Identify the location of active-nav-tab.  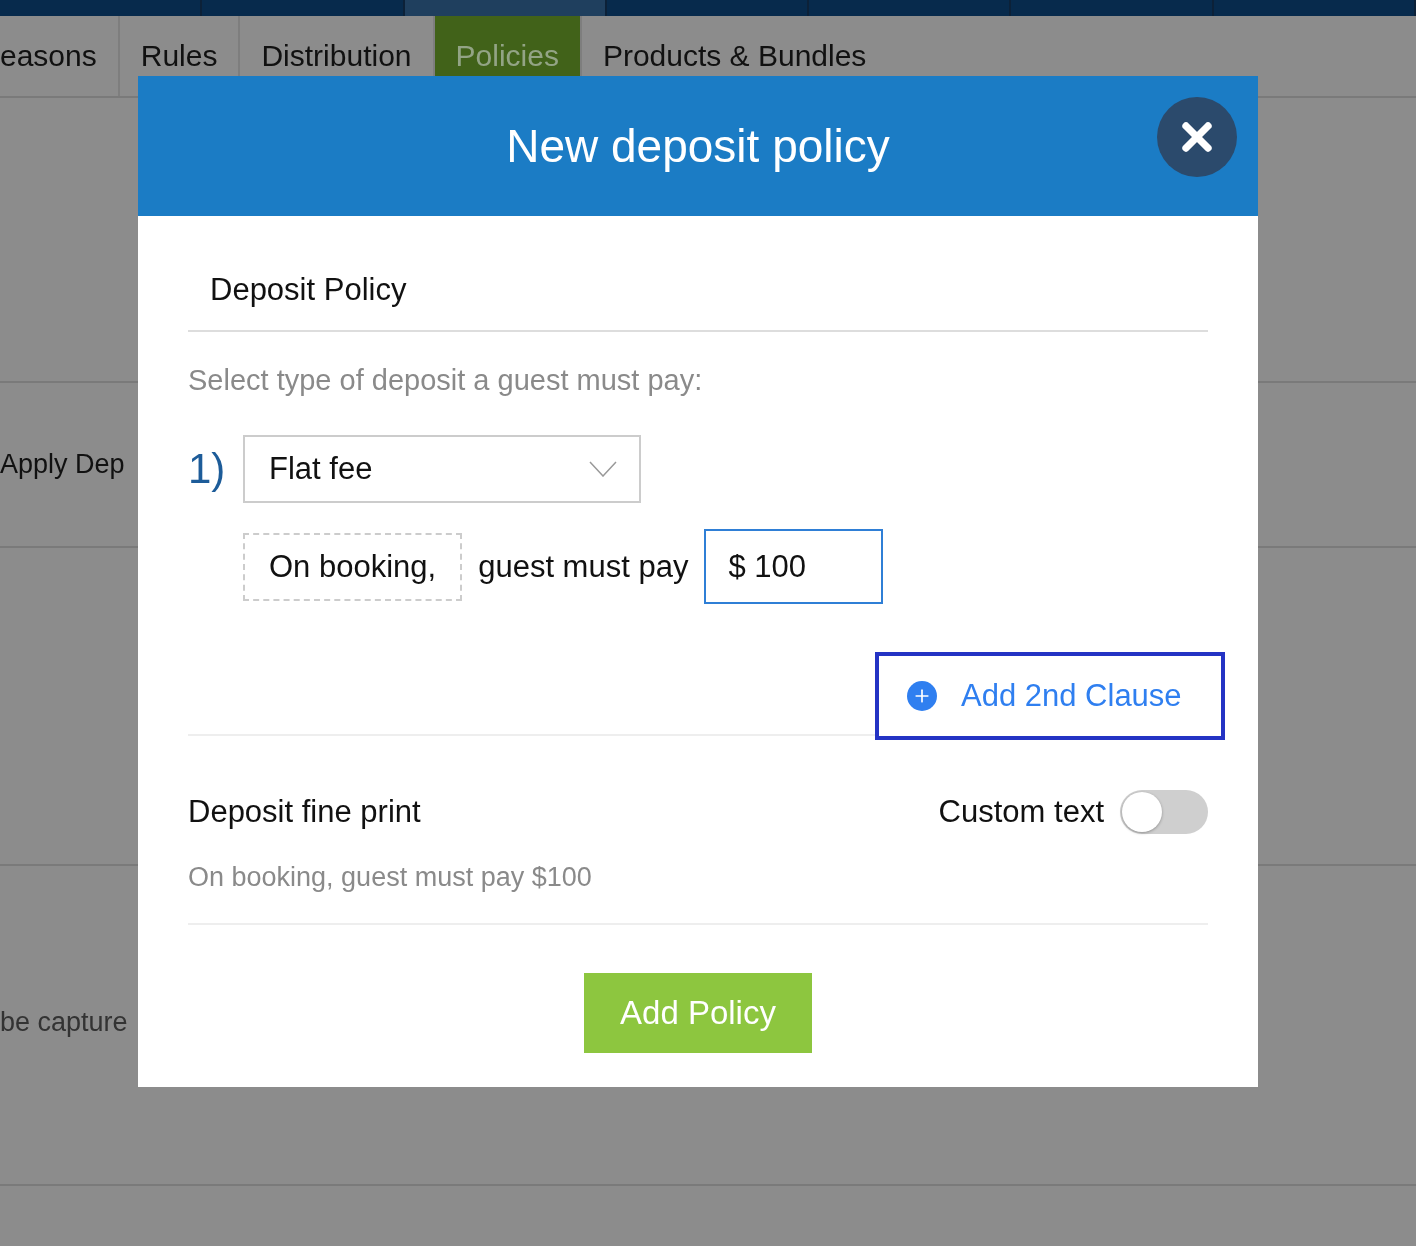
(505, 8).